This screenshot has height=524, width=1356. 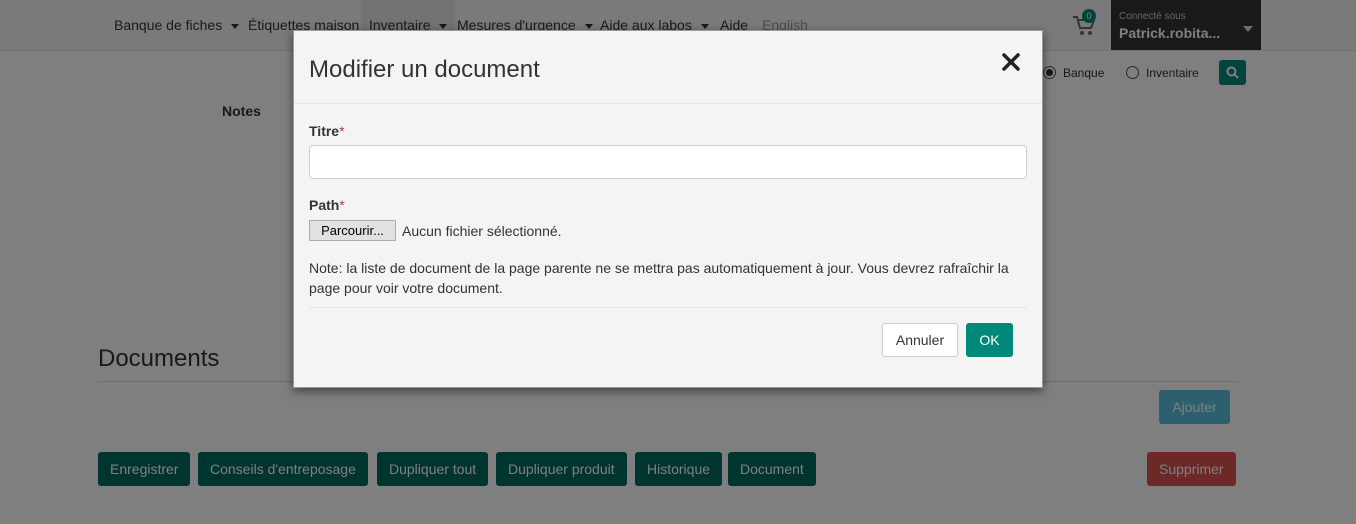 I want to click on title-input, so click(x=668, y=162).